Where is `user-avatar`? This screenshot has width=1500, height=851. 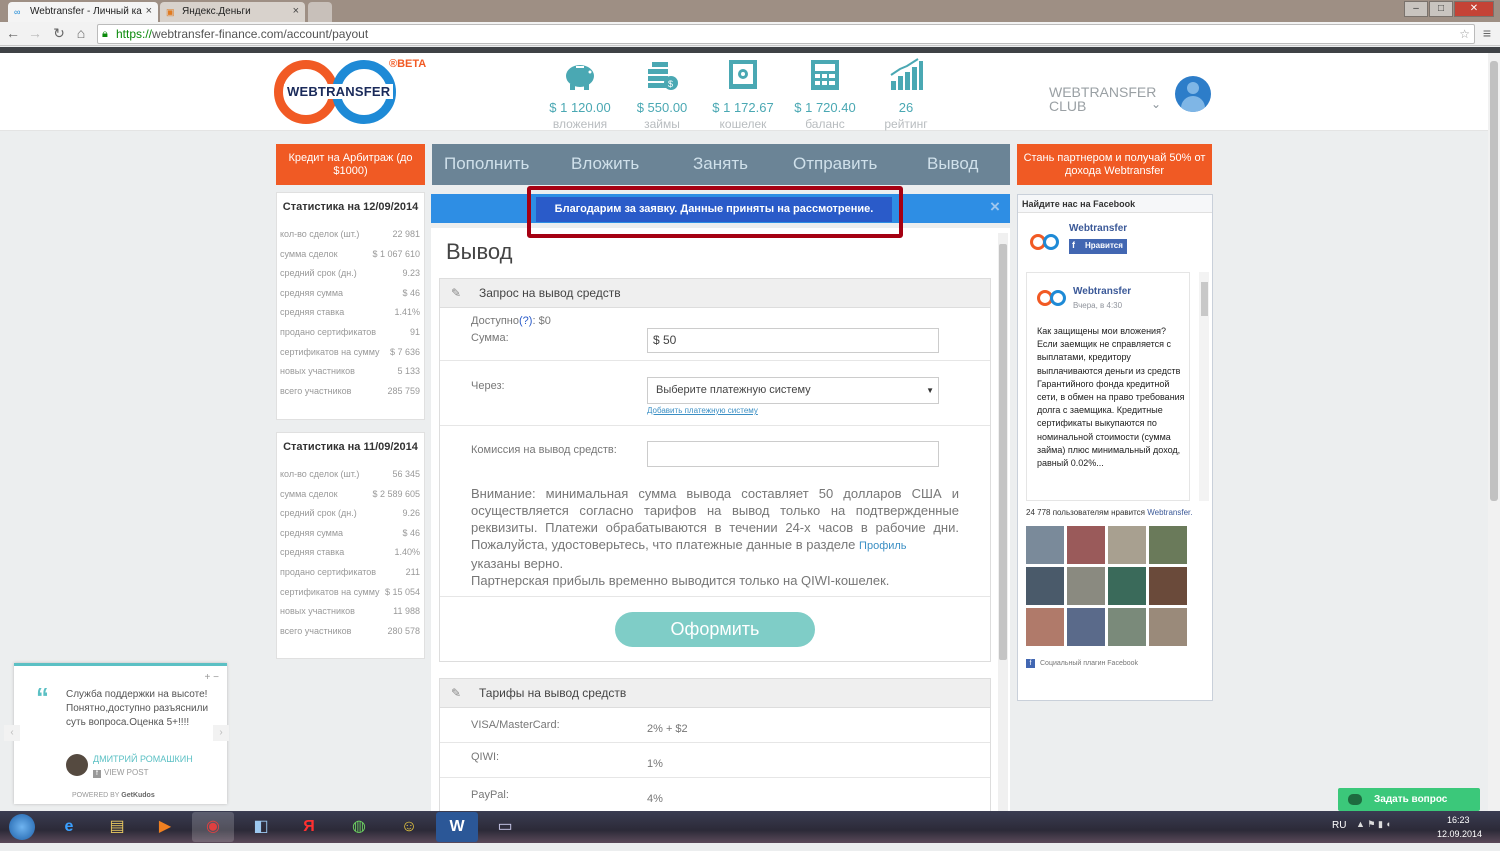
user-avatar is located at coordinates (1193, 94).